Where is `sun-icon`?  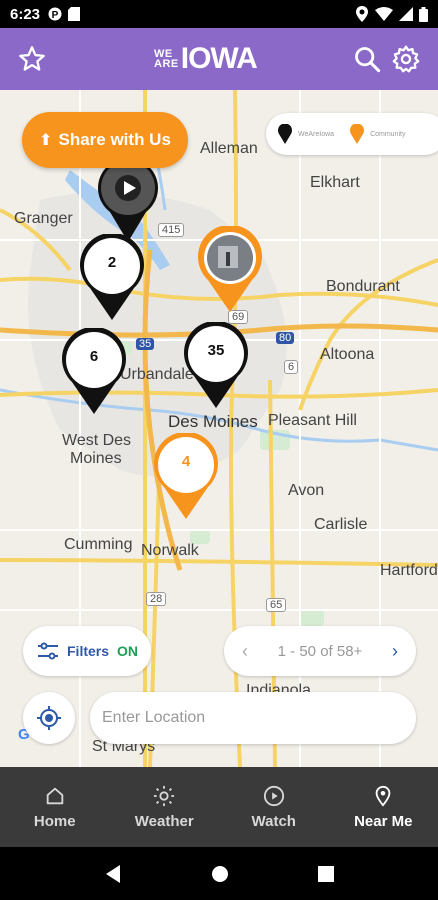 sun-icon is located at coordinates (164, 795).